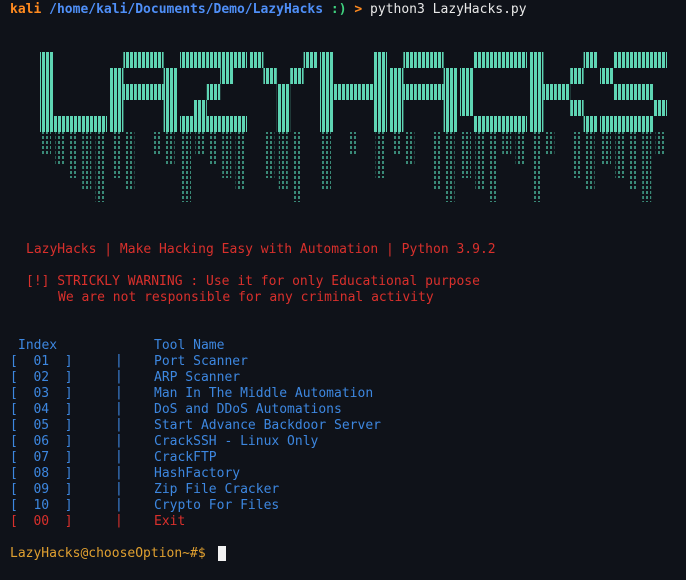 This screenshot has width=686, height=580. Describe the element at coordinates (264, 393) in the screenshot. I see `menu-item-name: Man In The Middle Automation` at that location.